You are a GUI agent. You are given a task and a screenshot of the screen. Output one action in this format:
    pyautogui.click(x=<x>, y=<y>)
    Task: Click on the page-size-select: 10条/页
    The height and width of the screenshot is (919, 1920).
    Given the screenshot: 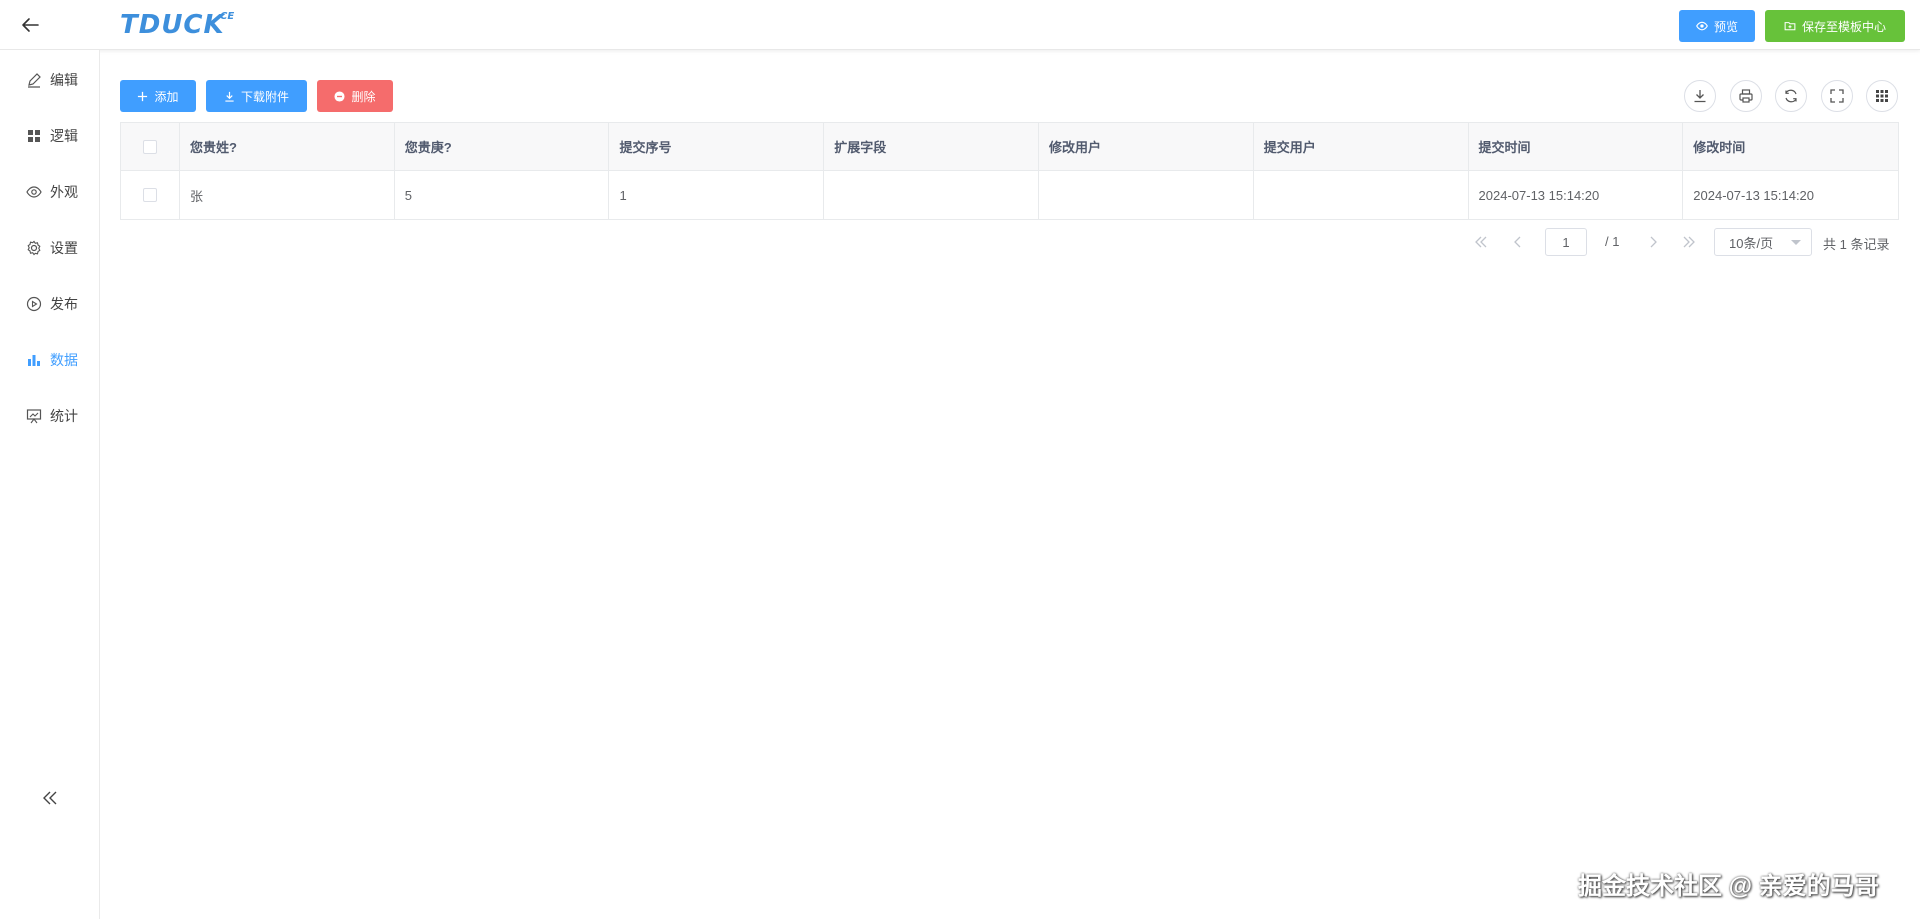 What is the action you would take?
    pyautogui.click(x=1763, y=242)
    